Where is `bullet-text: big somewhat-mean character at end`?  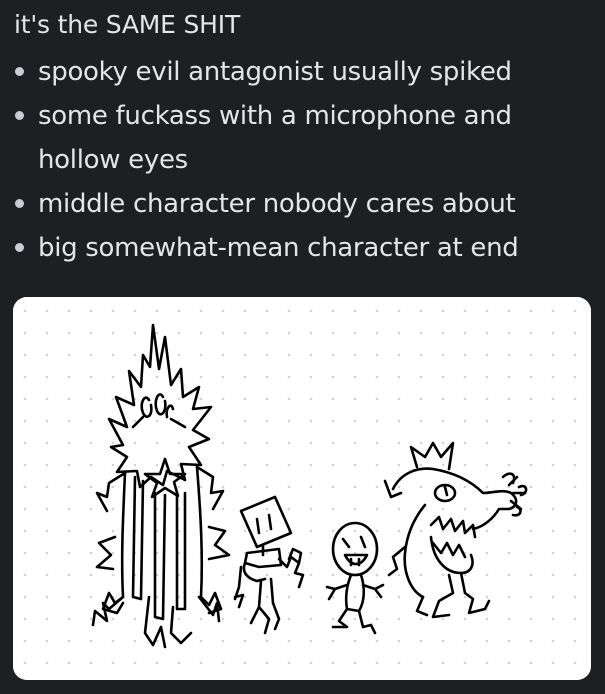
bullet-text: big somewhat-mean character at end is located at coordinates (278, 248).